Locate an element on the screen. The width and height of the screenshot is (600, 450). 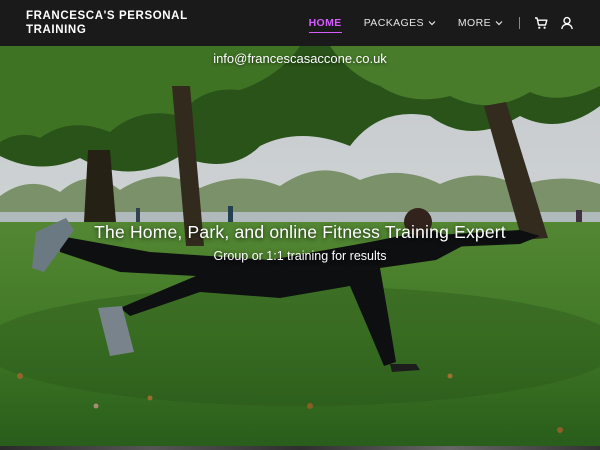
nav-packages: PACKAGES is located at coordinates (400, 23).